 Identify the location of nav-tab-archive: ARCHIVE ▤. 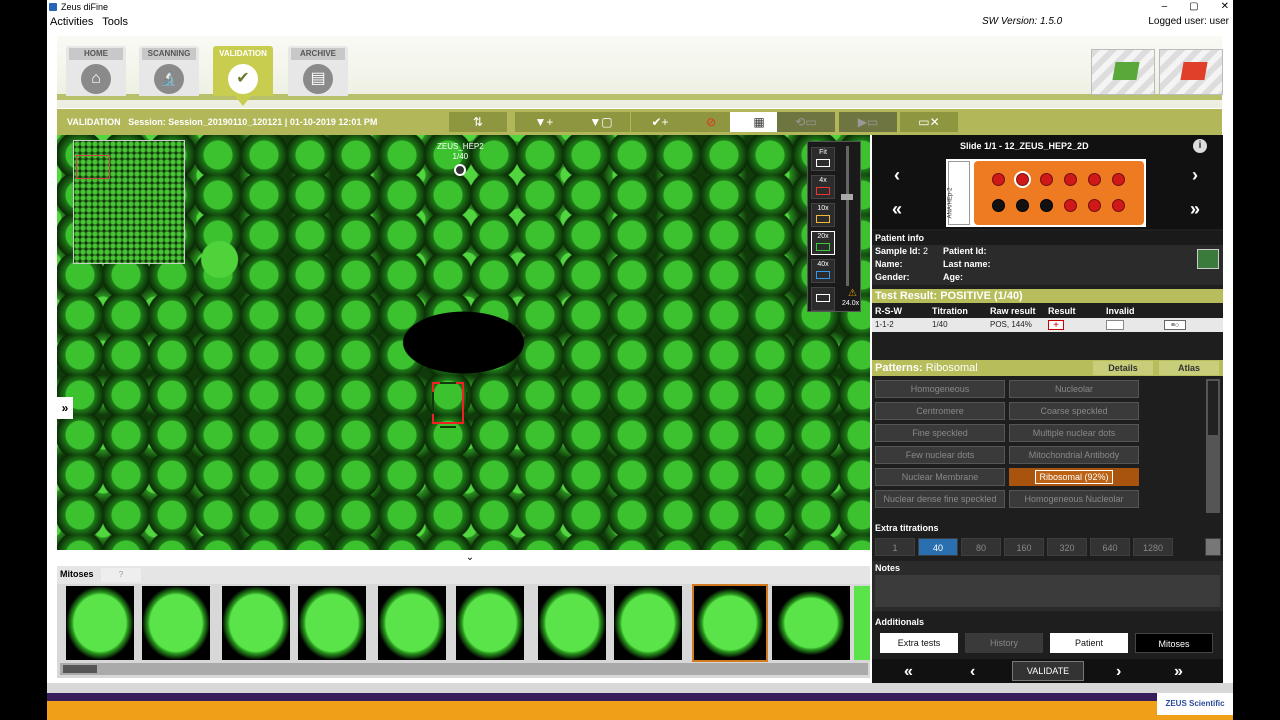
(318, 71).